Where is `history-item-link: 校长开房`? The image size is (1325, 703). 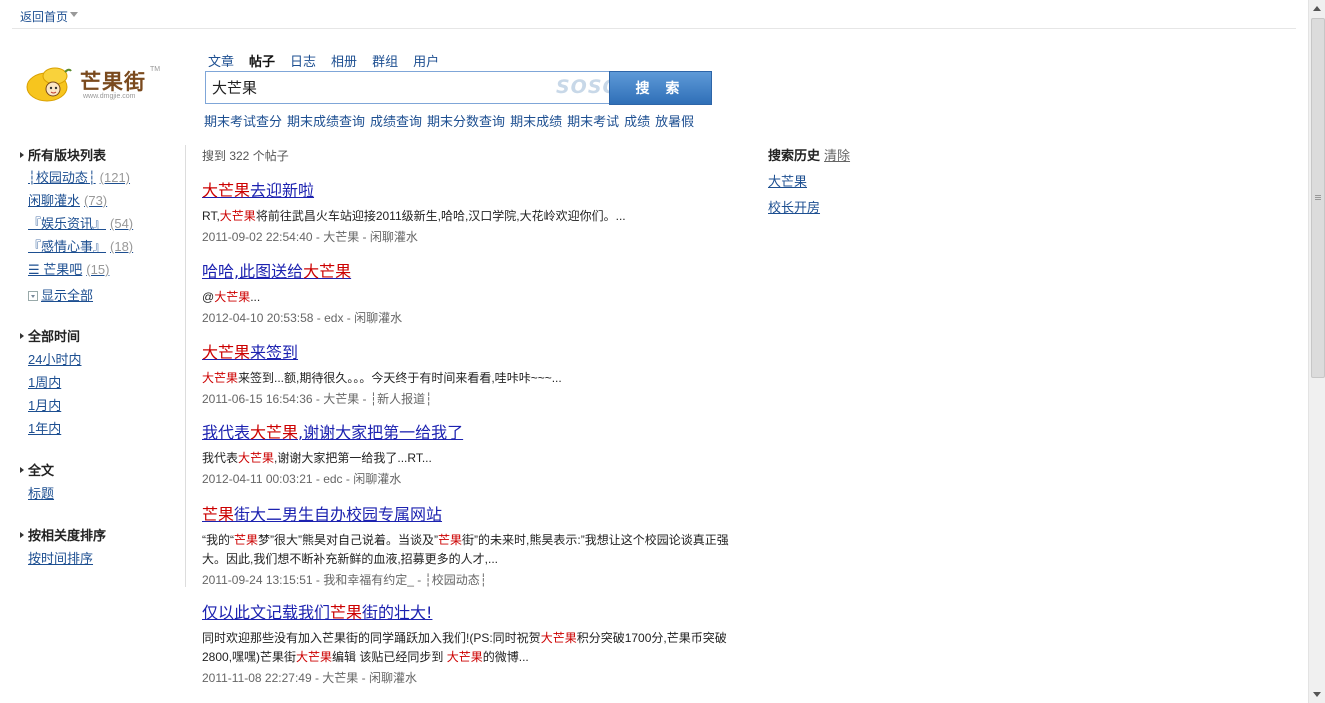
history-item-link: 校长开房 is located at coordinates (809, 206).